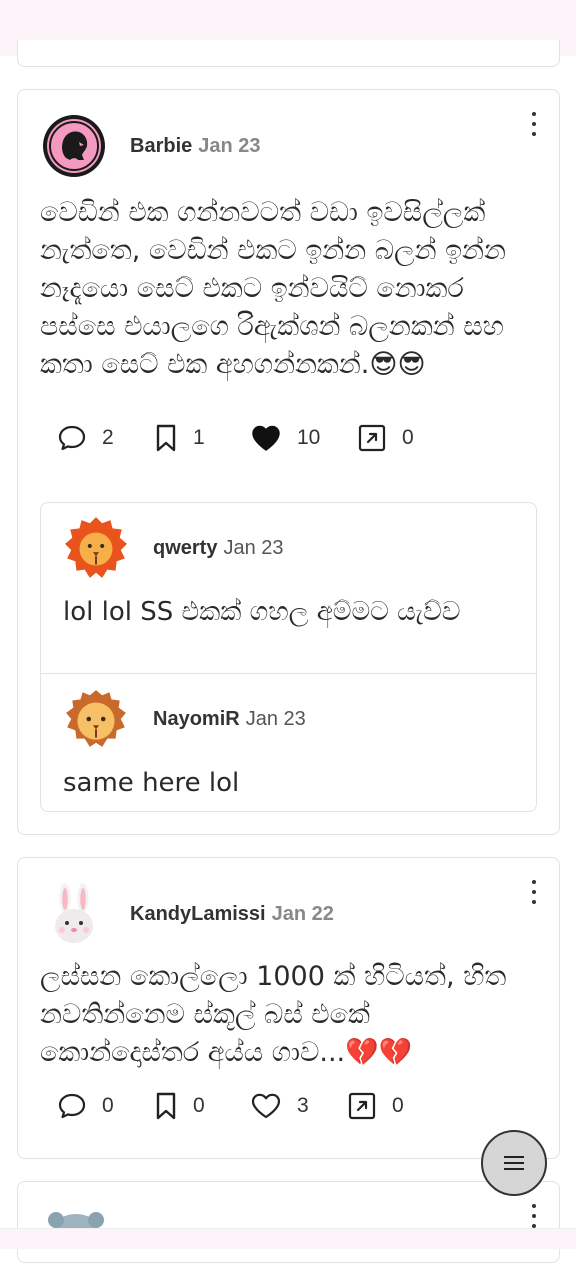  Describe the element at coordinates (303, 1105) in the screenshot. I see `like-count: 3` at that location.